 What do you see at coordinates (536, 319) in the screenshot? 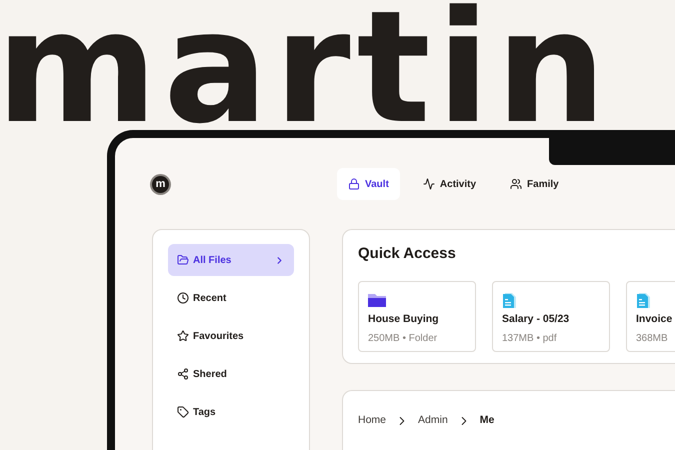
I see `file-name: Salary - 05/23` at bounding box center [536, 319].